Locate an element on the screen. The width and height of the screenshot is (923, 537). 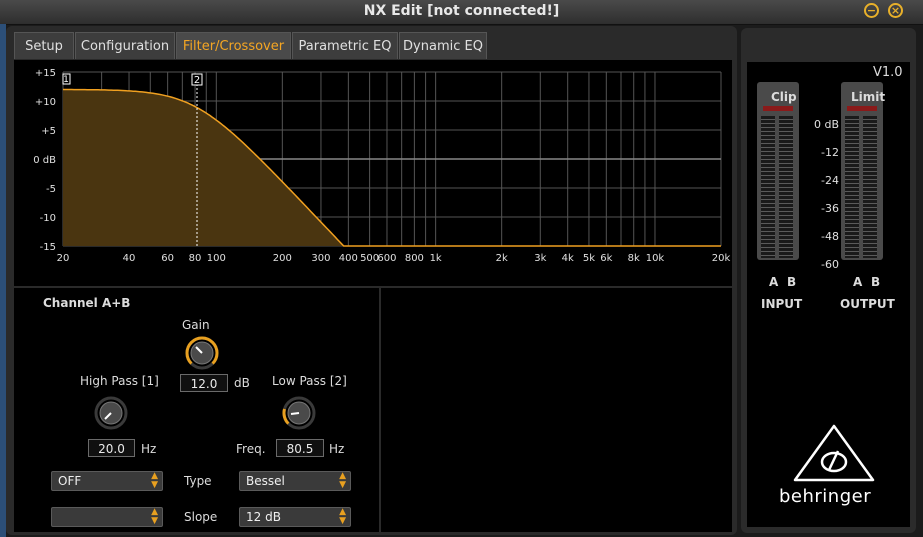
gain-knob is located at coordinates (202, 353).